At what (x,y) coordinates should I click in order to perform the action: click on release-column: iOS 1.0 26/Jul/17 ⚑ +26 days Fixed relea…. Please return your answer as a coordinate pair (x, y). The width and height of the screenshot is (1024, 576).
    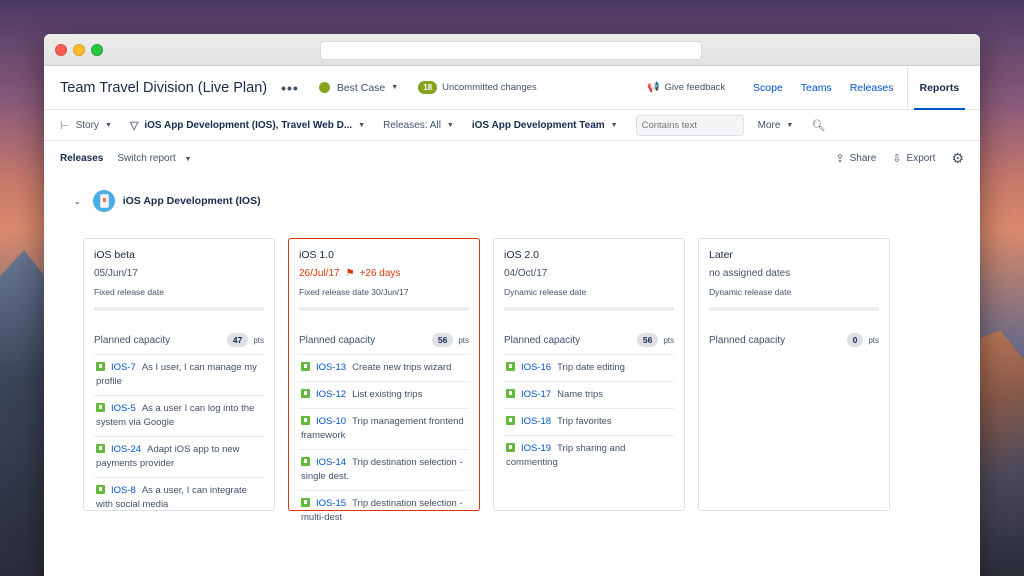
    Looking at the image, I should click on (384, 380).